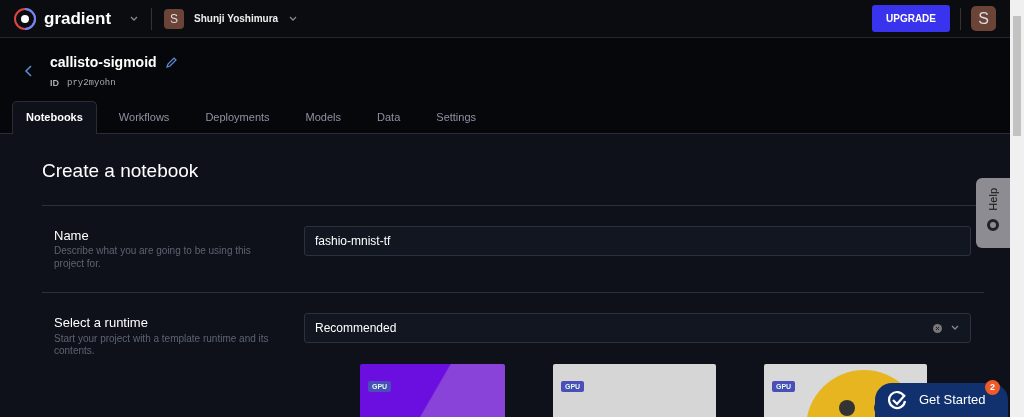  I want to click on dropdown-value: Recommended, so click(356, 329).